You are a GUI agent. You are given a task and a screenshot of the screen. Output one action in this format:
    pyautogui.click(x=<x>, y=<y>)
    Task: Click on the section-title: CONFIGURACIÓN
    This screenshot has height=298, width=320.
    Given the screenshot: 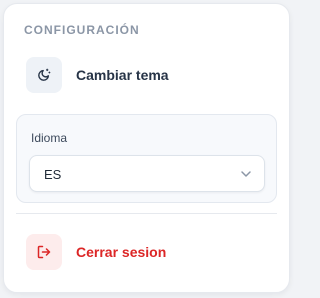 What is the action you would take?
    pyautogui.click(x=82, y=30)
    